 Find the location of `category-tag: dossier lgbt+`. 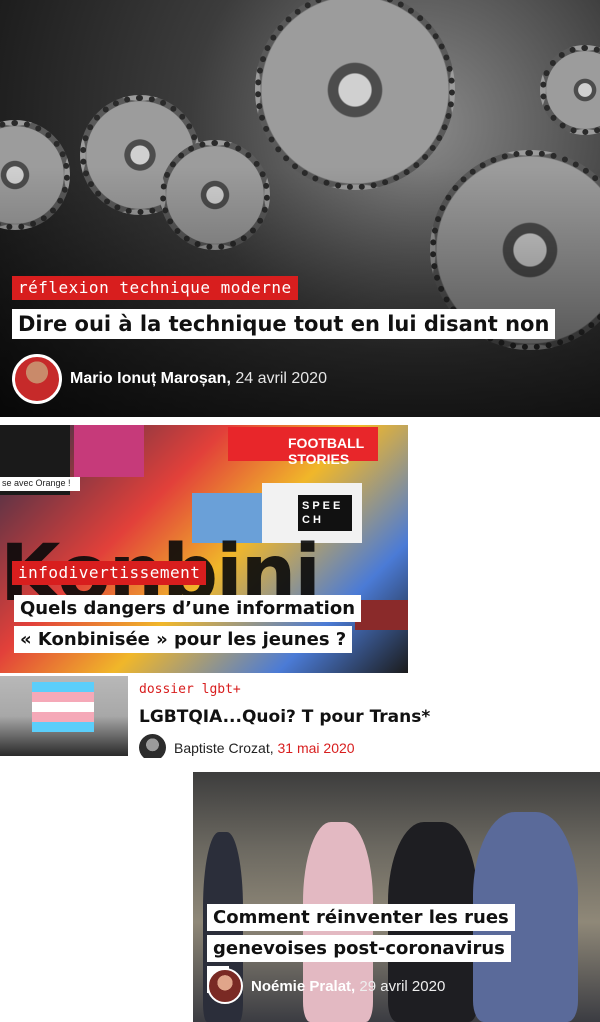

category-tag: dossier lgbt+ is located at coordinates (190, 689).